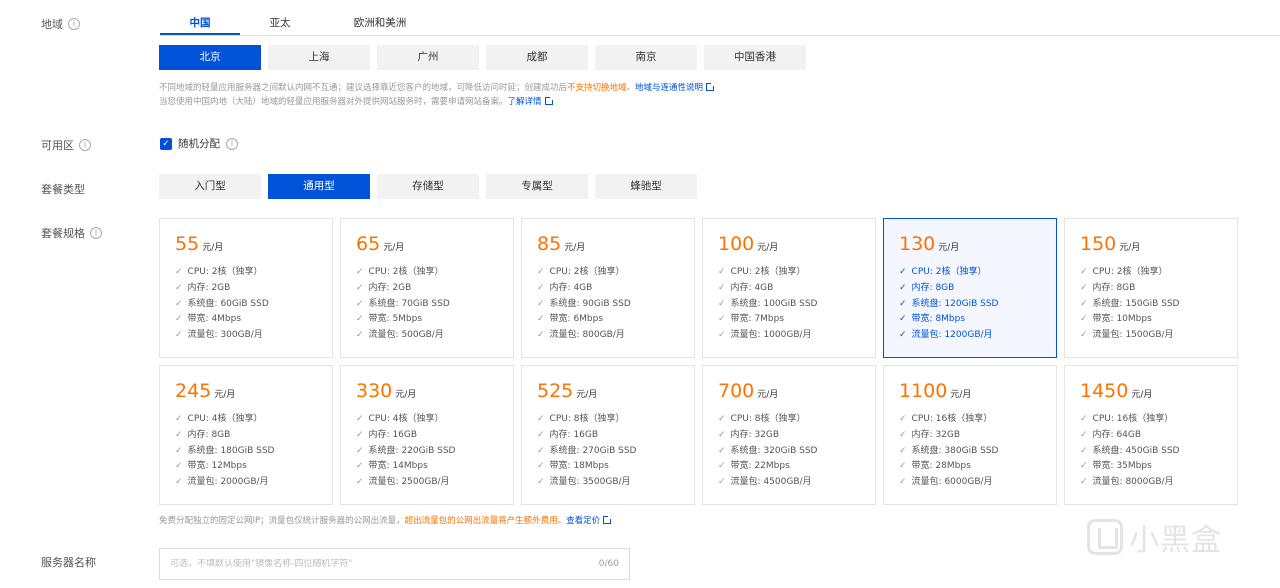  What do you see at coordinates (1154, 537) in the screenshot?
I see `watermark: 小黑盒` at bounding box center [1154, 537].